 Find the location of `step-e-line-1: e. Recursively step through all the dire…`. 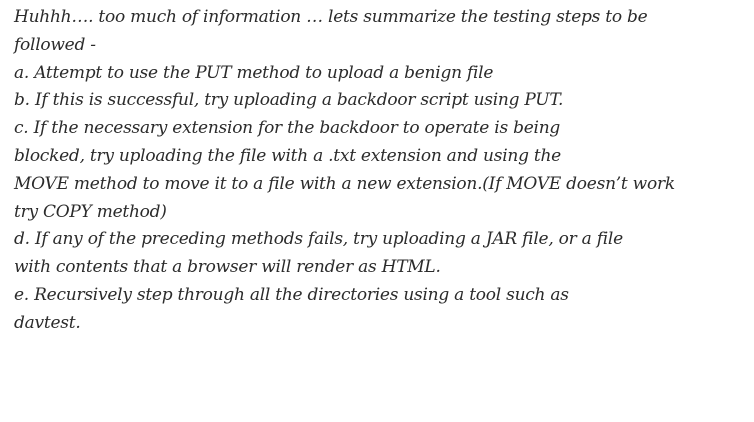

step-e-line-1: e. Recursively step through all the dire… is located at coordinates (291, 294).